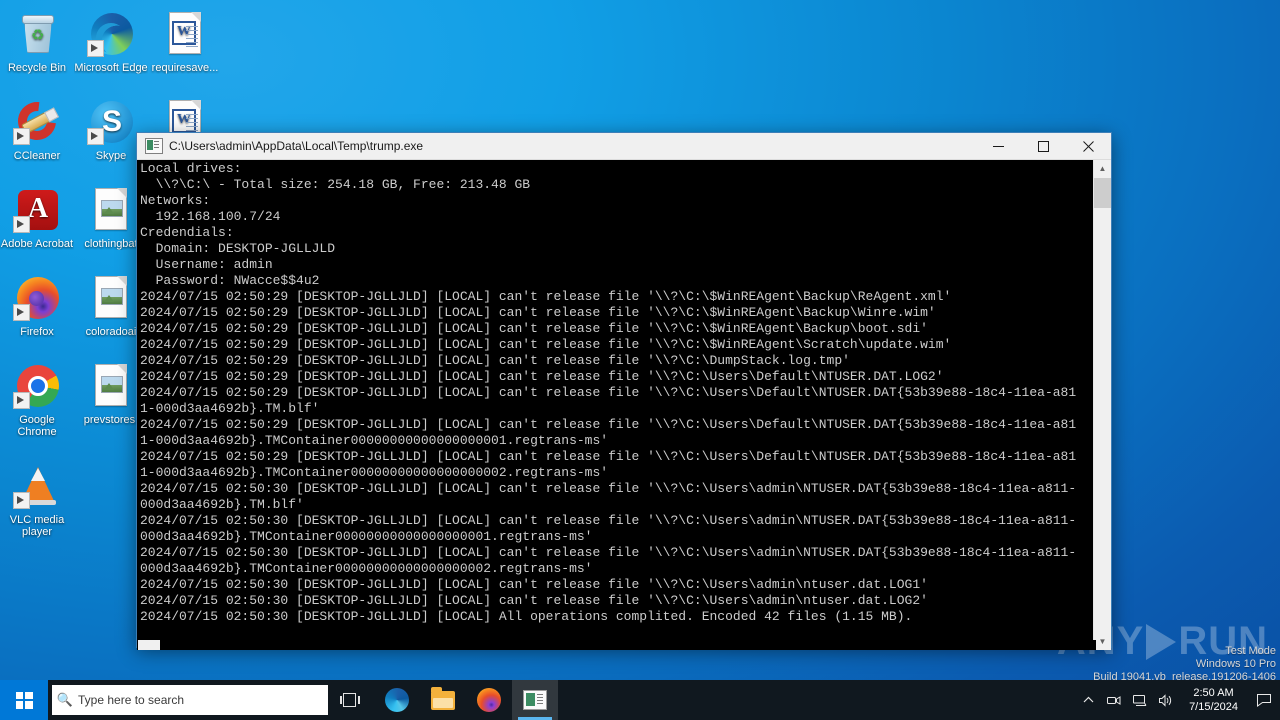 This screenshot has width=1280, height=720. I want to click on console-line: Networks:, so click(175, 200).